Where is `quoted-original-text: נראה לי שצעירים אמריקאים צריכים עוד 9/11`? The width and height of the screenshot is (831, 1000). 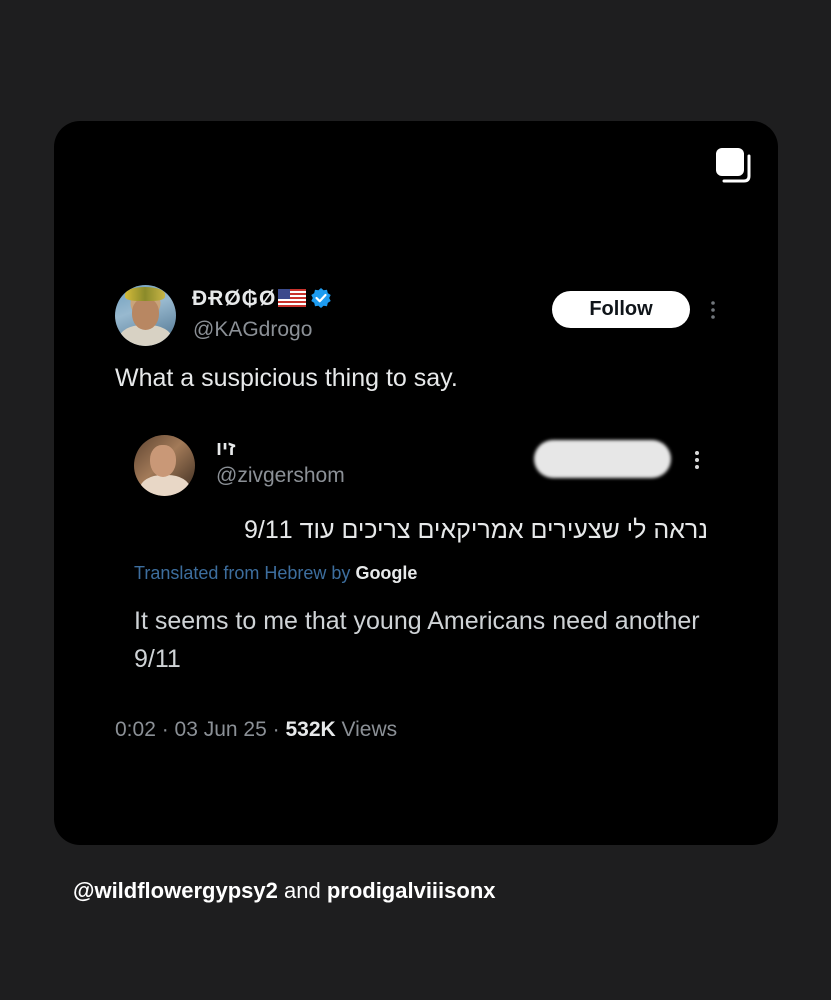
quoted-original-text: נראה לי שצעירים אמריקאים צריכים עוד 9/11 is located at coordinates (476, 530).